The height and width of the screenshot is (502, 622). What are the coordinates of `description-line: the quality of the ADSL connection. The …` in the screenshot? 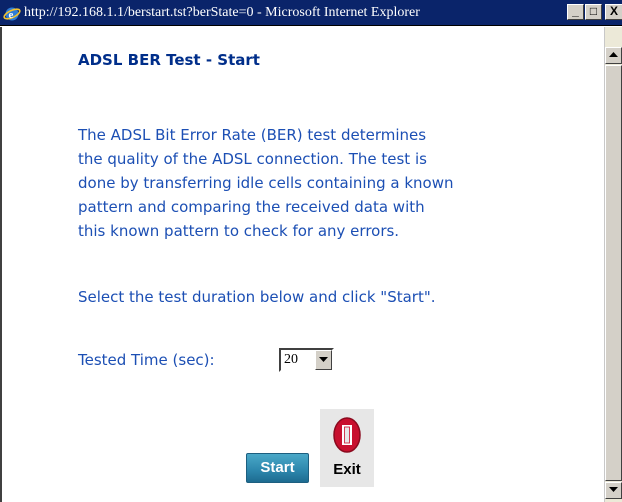 It's located at (252, 159).